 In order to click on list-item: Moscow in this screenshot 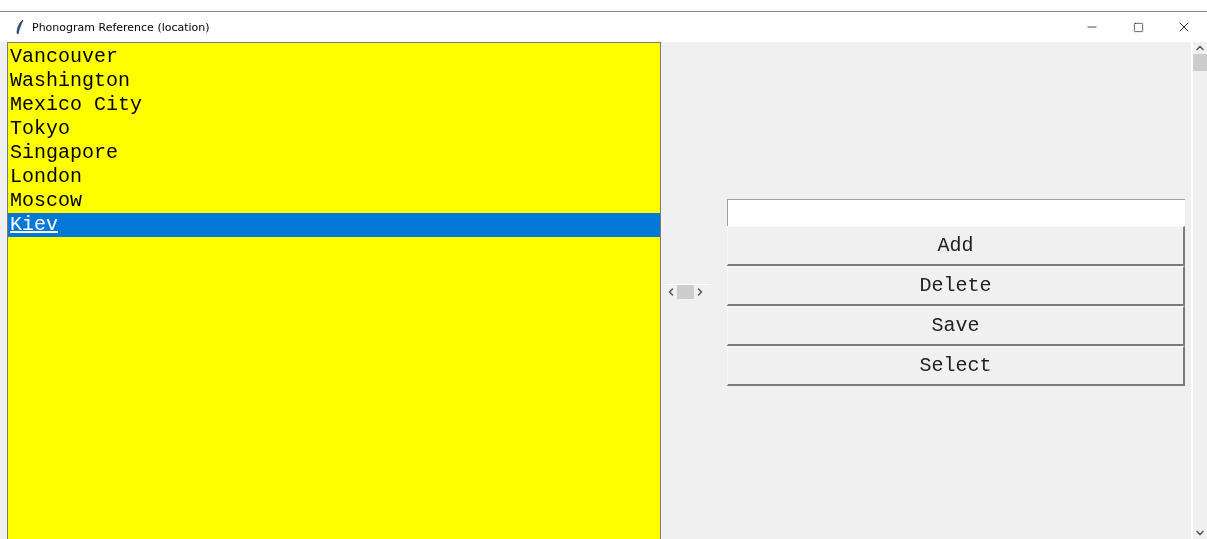, I will do `click(334, 201)`.